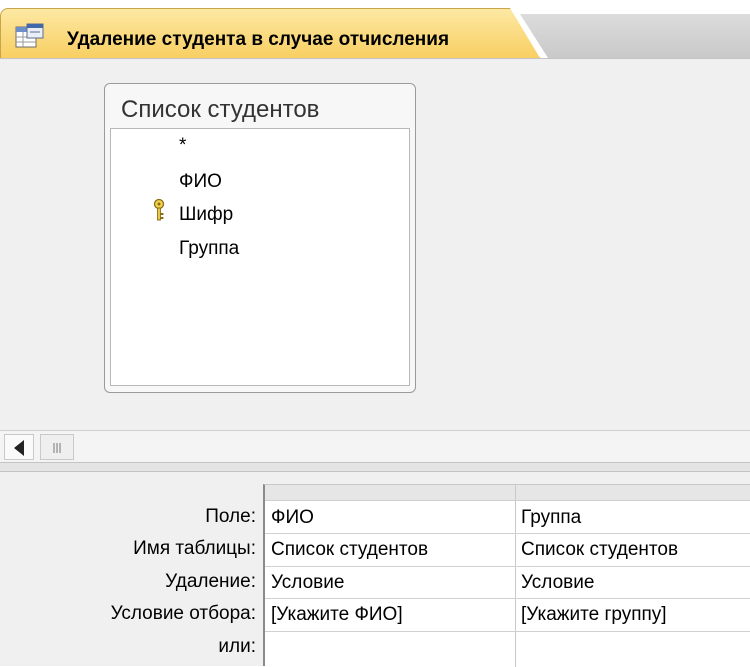  Describe the element at coordinates (599, 550) in the screenshot. I see `cell-table-col2: Список студентов` at that location.